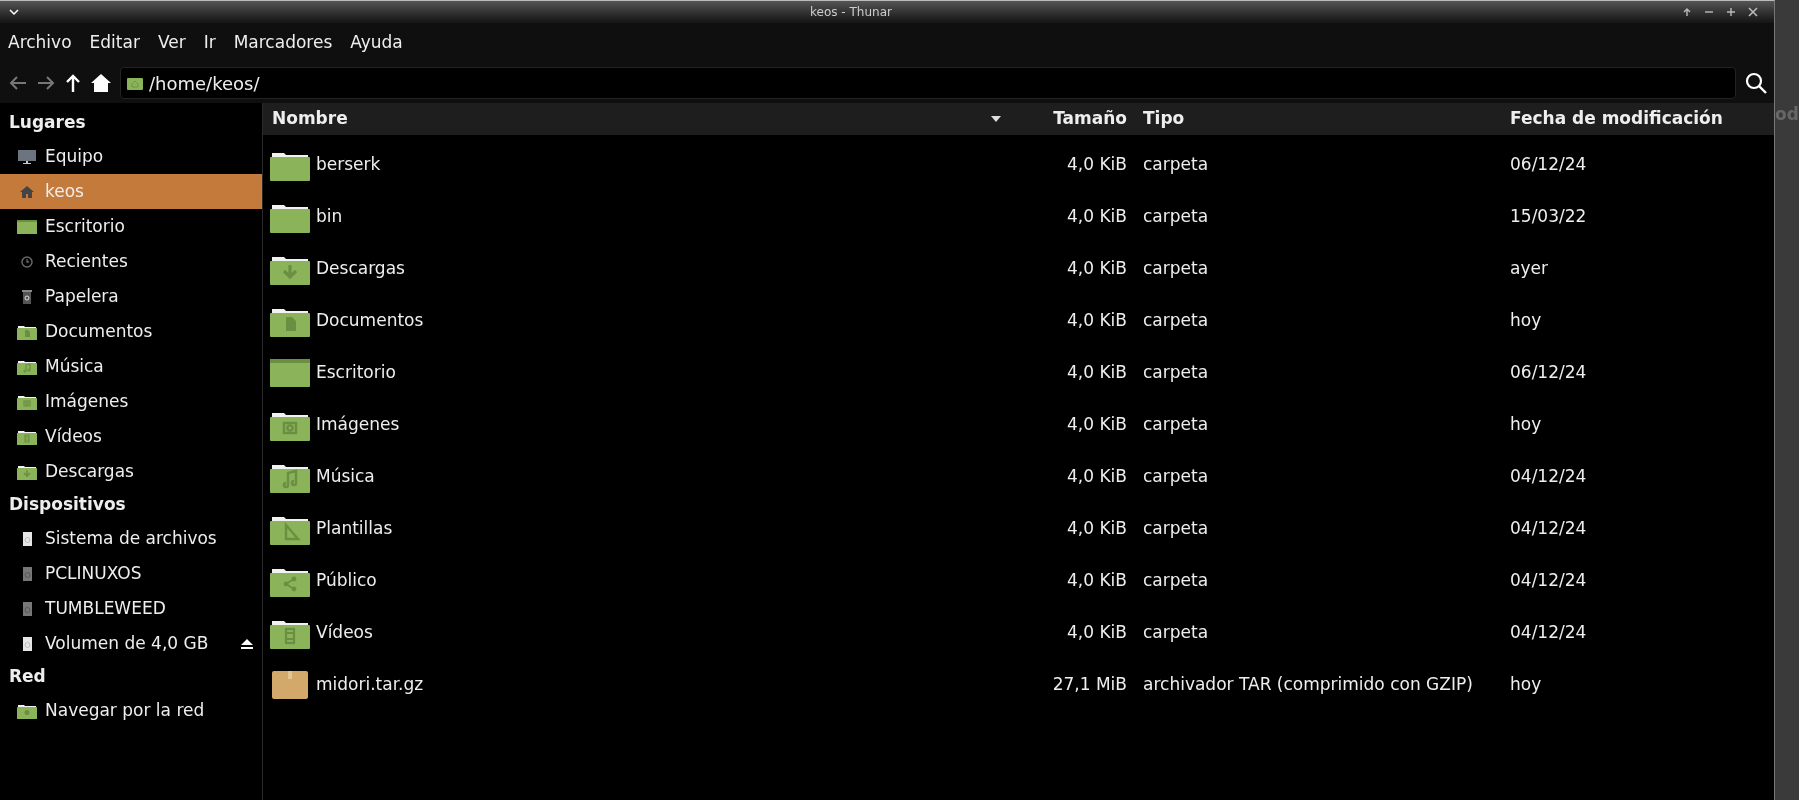 This screenshot has width=1799, height=800. What do you see at coordinates (27, 677) in the screenshot?
I see `sidebar-heading: Red` at bounding box center [27, 677].